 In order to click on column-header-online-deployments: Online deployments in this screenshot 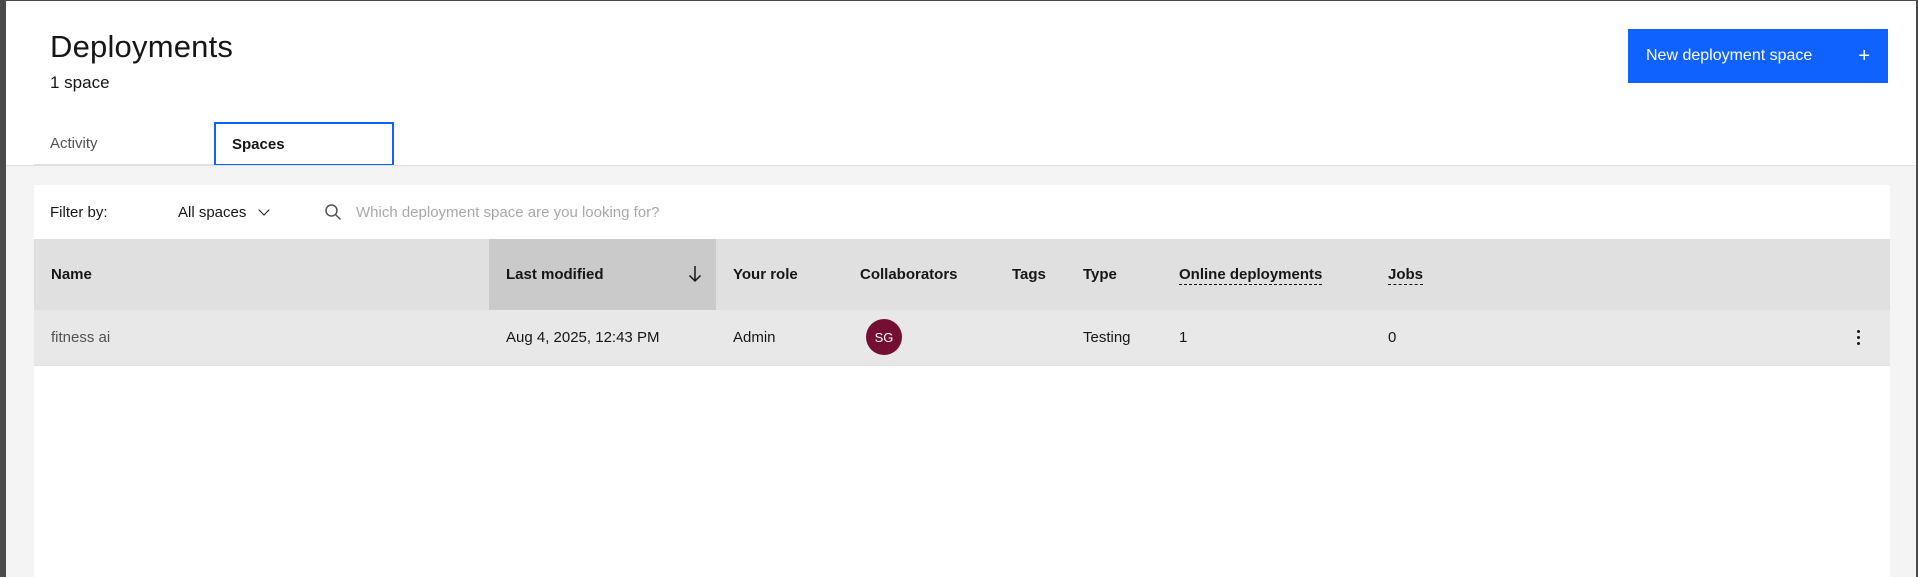, I will do `click(1266, 274)`.